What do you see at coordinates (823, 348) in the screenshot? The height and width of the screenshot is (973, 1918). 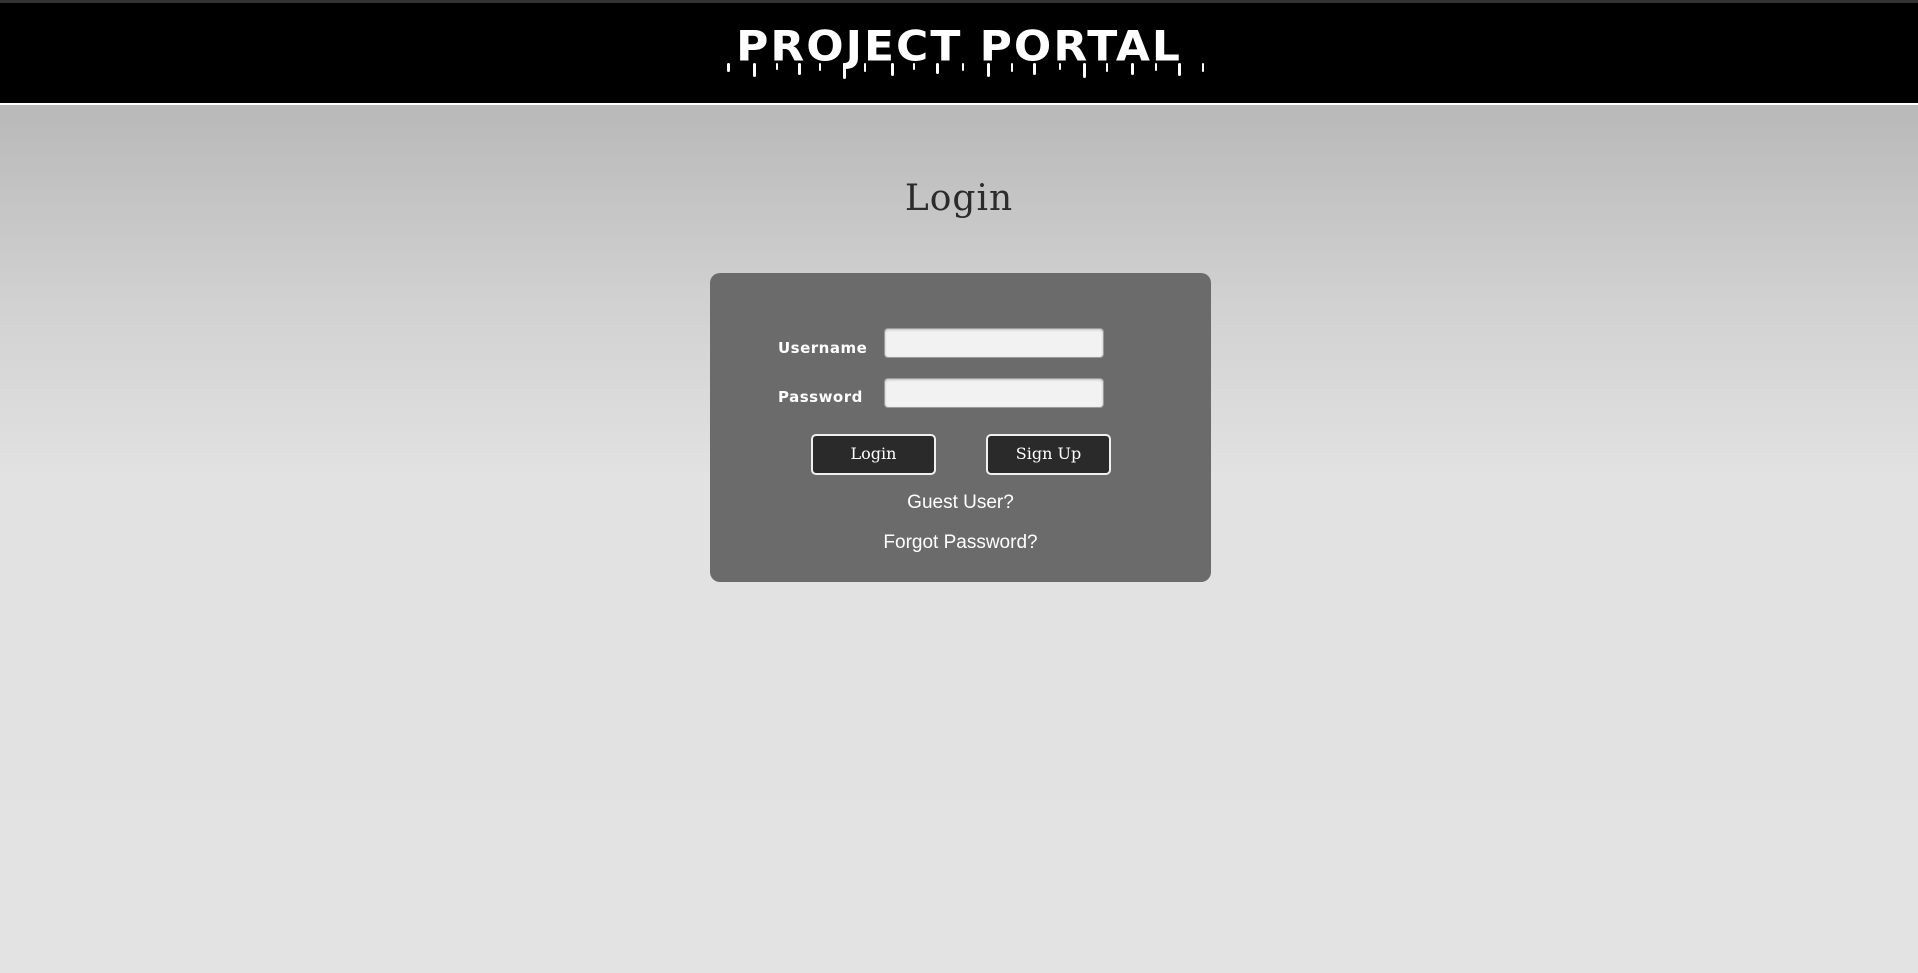 I see `username-label: Username` at bounding box center [823, 348].